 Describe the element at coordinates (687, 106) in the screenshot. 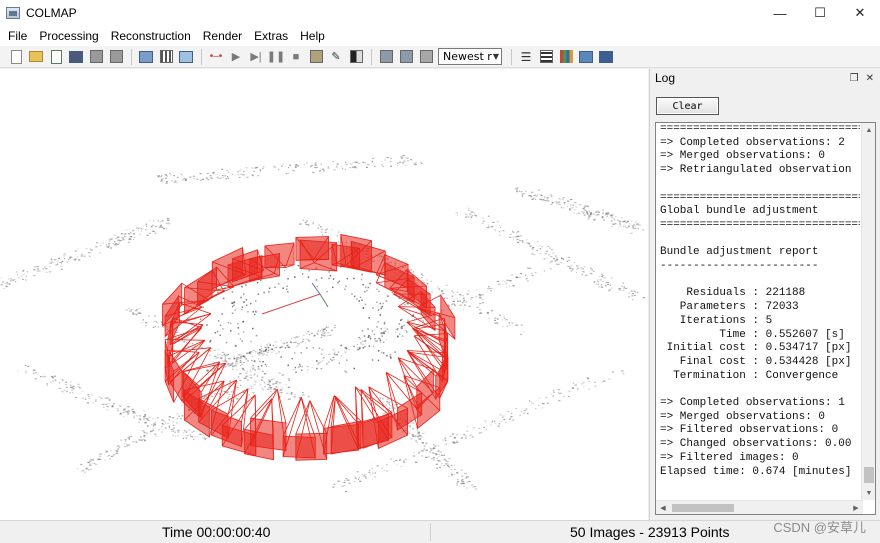

I see `clear-button: Clear` at that location.